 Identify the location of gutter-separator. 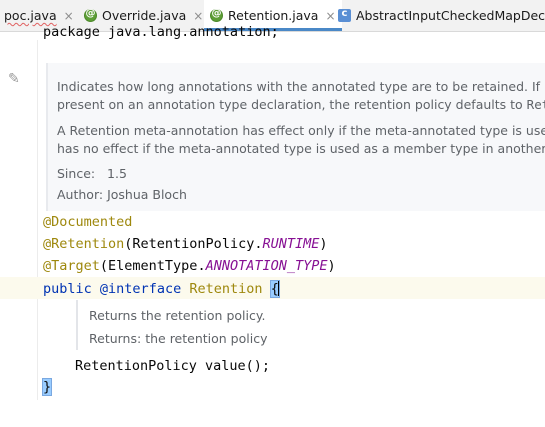
(37, 220).